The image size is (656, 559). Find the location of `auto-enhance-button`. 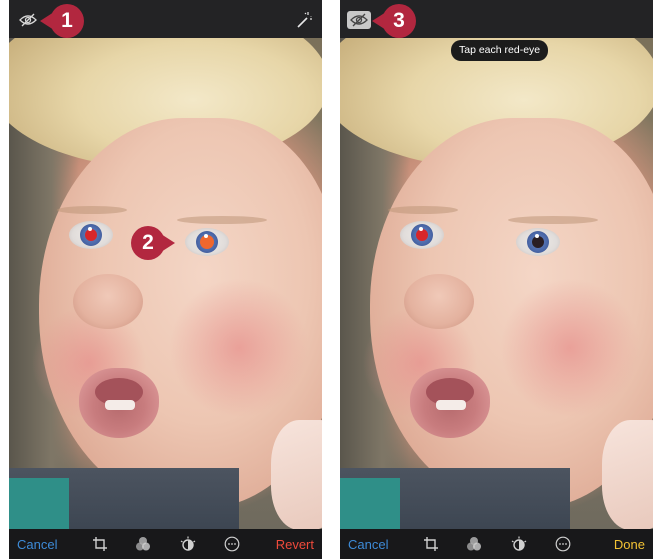

auto-enhance-button is located at coordinates (304, 20).